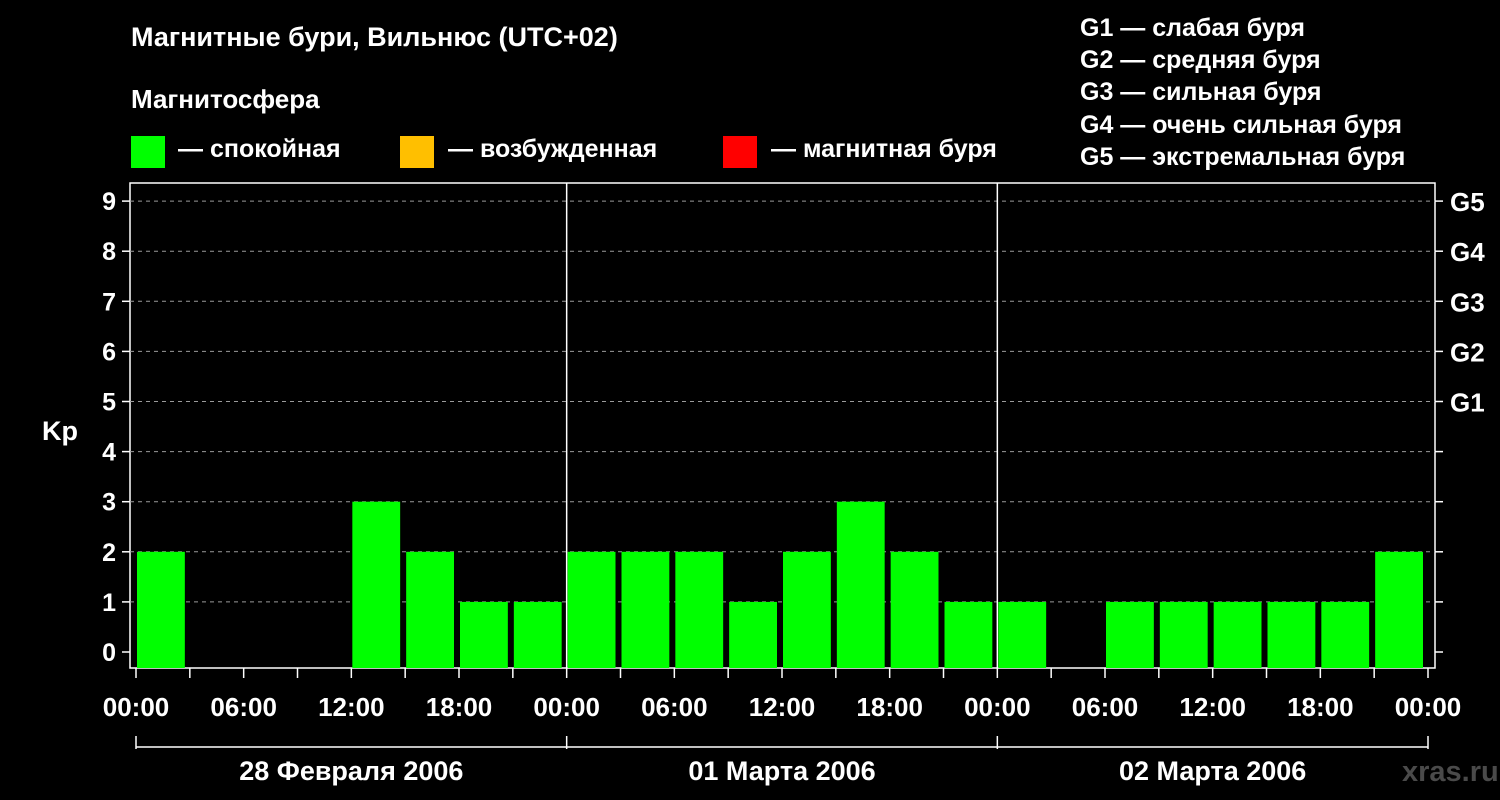 This screenshot has height=800, width=1500. What do you see at coordinates (109, 603) in the screenshot?
I see `y-tick-label: 1` at bounding box center [109, 603].